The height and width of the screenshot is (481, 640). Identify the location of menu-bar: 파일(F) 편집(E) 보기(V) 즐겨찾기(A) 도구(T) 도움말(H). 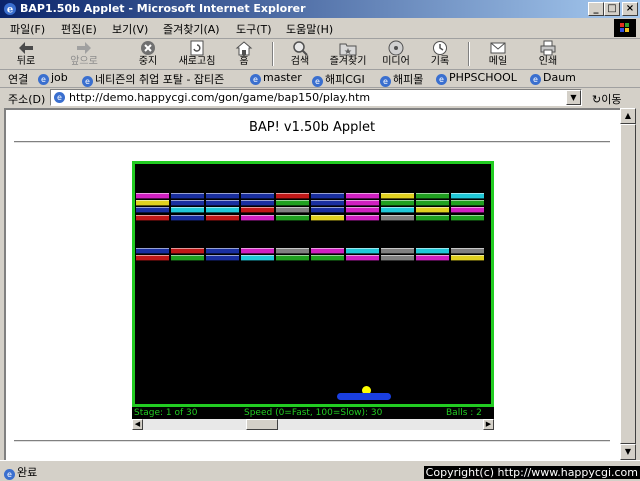
(320, 28).